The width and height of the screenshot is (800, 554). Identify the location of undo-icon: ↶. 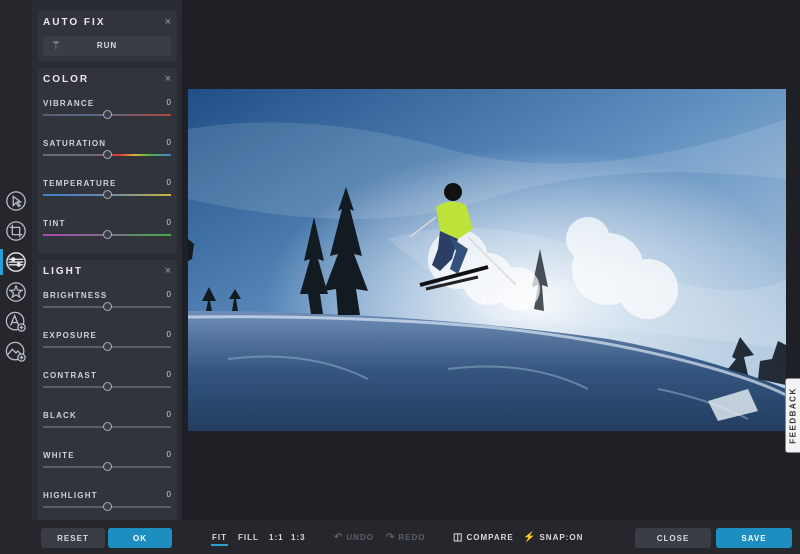
(339, 537).